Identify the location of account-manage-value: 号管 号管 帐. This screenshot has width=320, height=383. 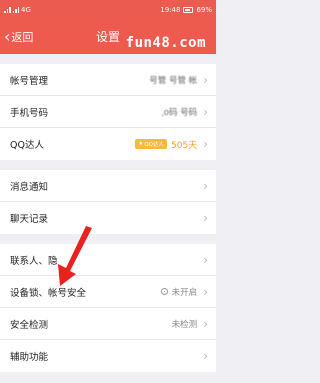
(173, 80).